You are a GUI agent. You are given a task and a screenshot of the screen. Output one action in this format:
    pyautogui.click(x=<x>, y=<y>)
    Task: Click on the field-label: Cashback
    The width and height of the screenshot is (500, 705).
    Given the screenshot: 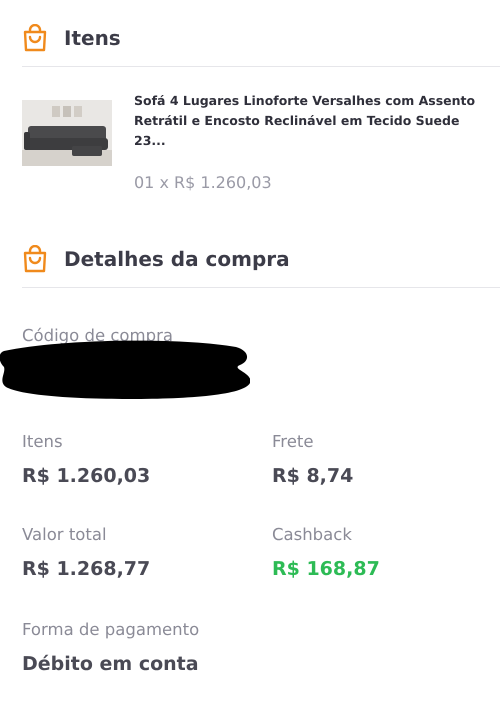 What is the action you would take?
    pyautogui.click(x=312, y=534)
    